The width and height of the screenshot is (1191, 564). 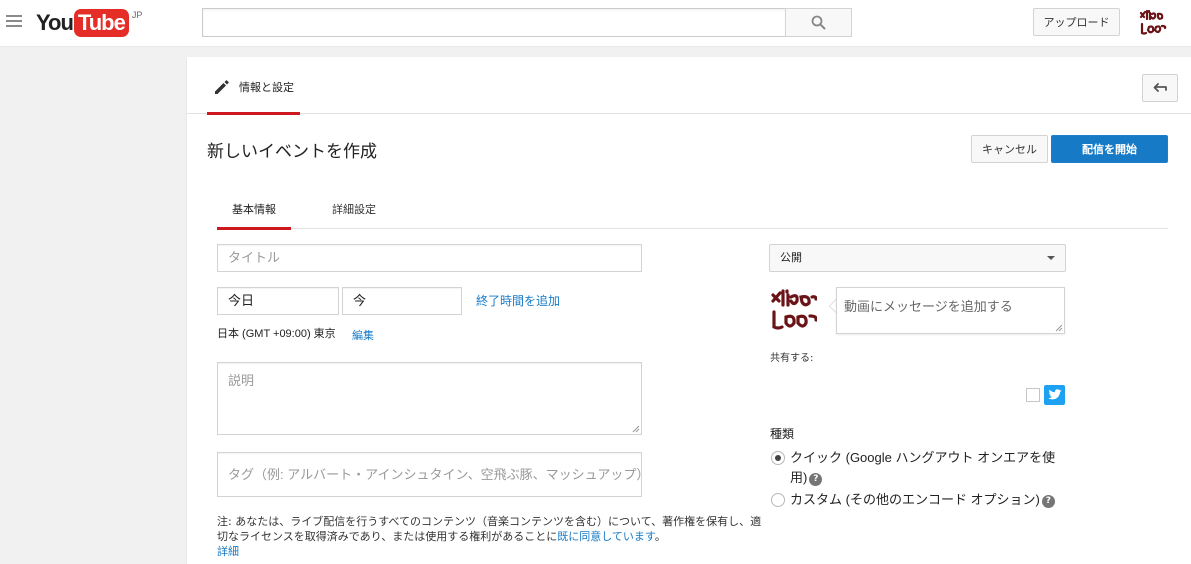 I want to click on add-end-time-link: 終了時間を追加, so click(x=518, y=300).